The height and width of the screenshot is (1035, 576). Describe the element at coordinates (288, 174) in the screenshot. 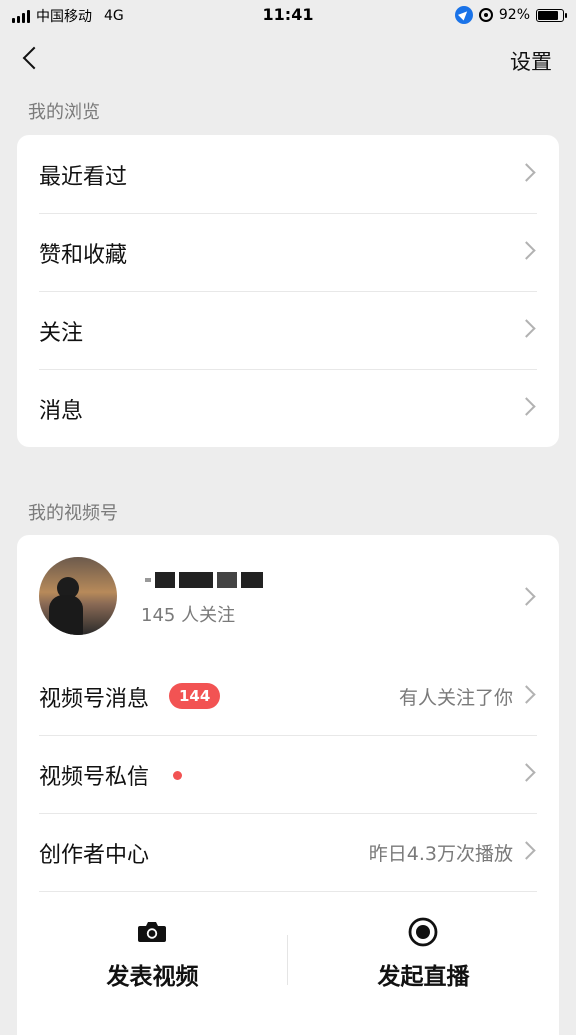

I see `browse-item-recently-viewed: 最近看过` at that location.